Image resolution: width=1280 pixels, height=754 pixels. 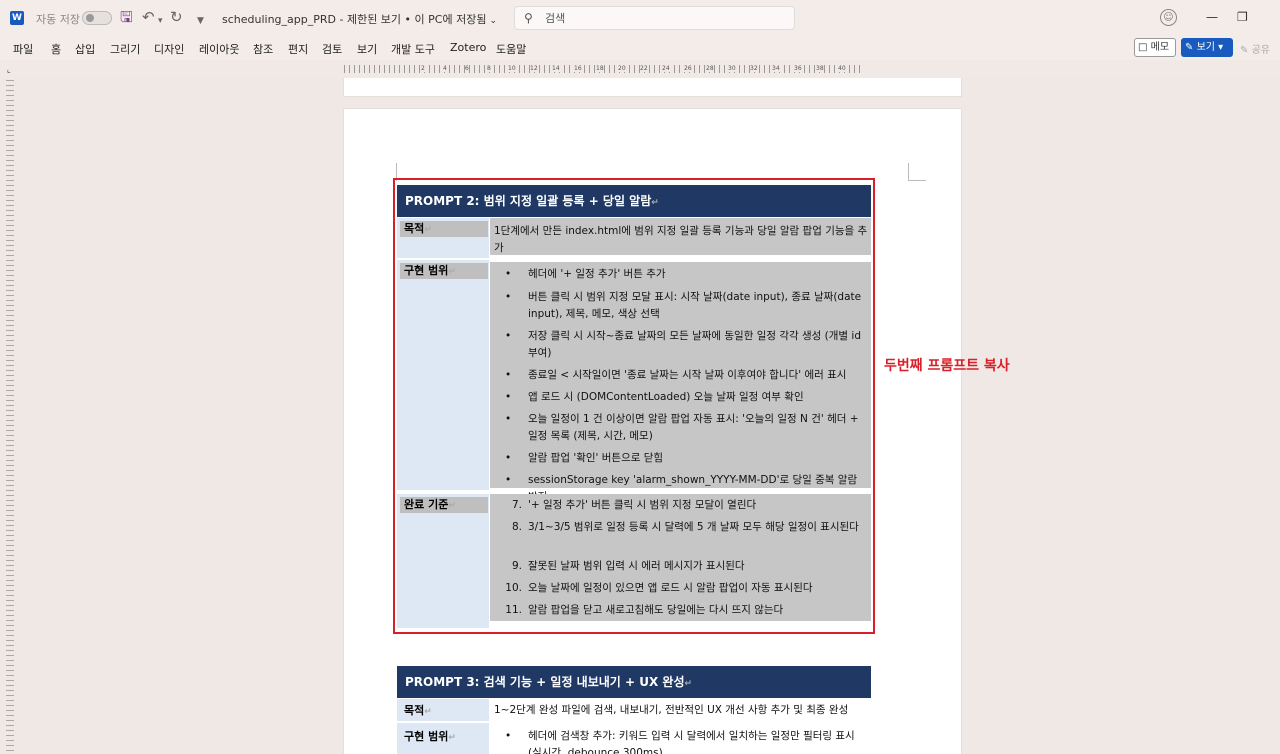 What do you see at coordinates (354, 19) in the screenshot?
I see `document-title-text: scheduling_app_PRD - 제한된 보기 • 이 PC에 저장됨` at bounding box center [354, 19].